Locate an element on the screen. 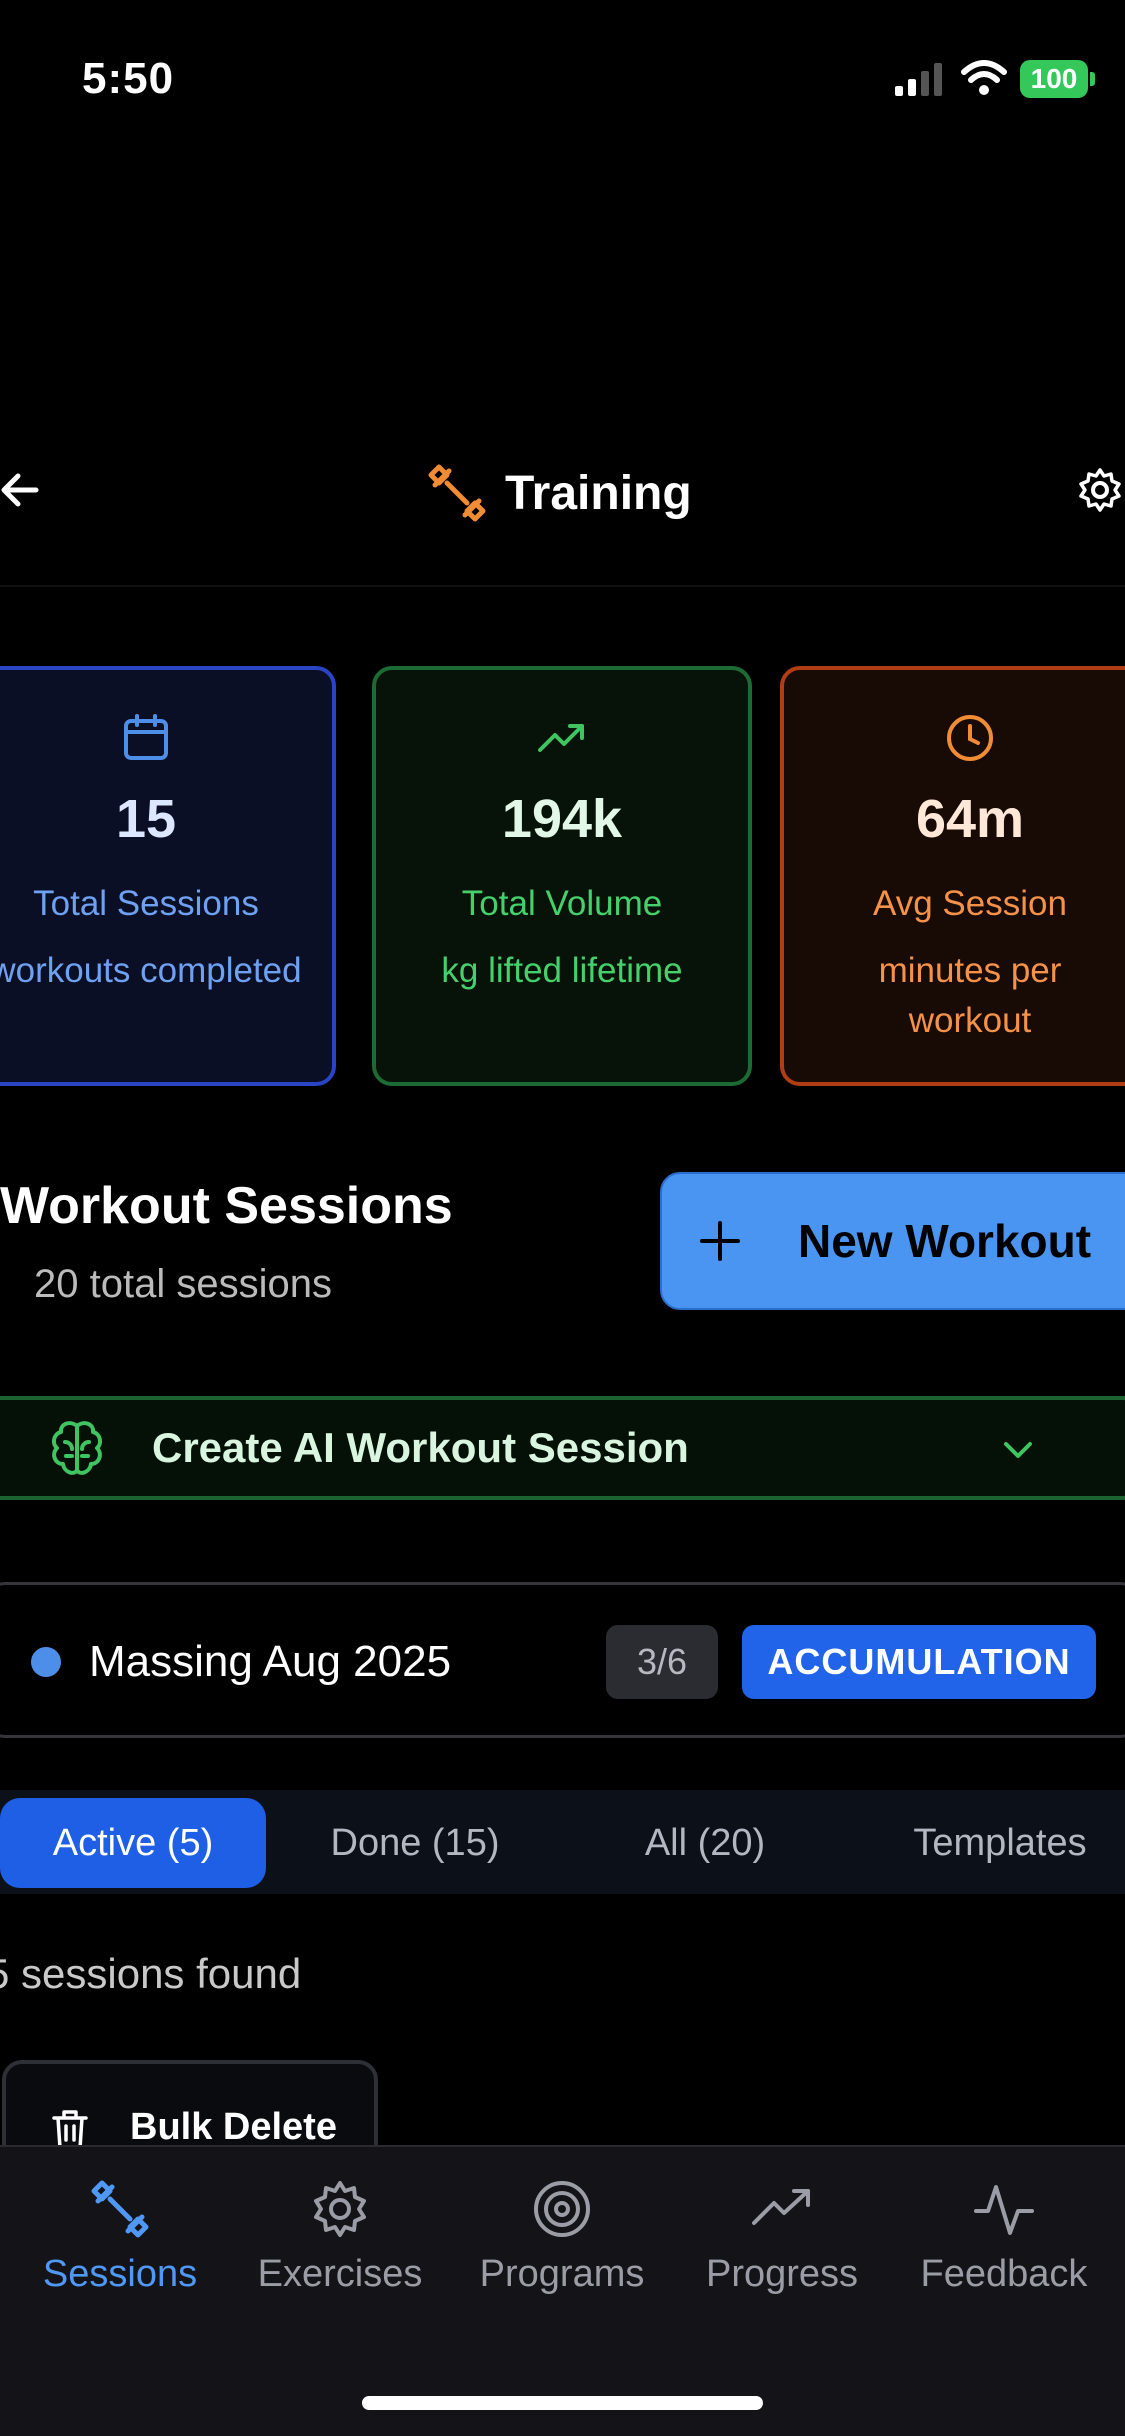 Image resolution: width=1125 pixels, height=2436 pixels. nav-programs: Programs is located at coordinates (562, 2236).